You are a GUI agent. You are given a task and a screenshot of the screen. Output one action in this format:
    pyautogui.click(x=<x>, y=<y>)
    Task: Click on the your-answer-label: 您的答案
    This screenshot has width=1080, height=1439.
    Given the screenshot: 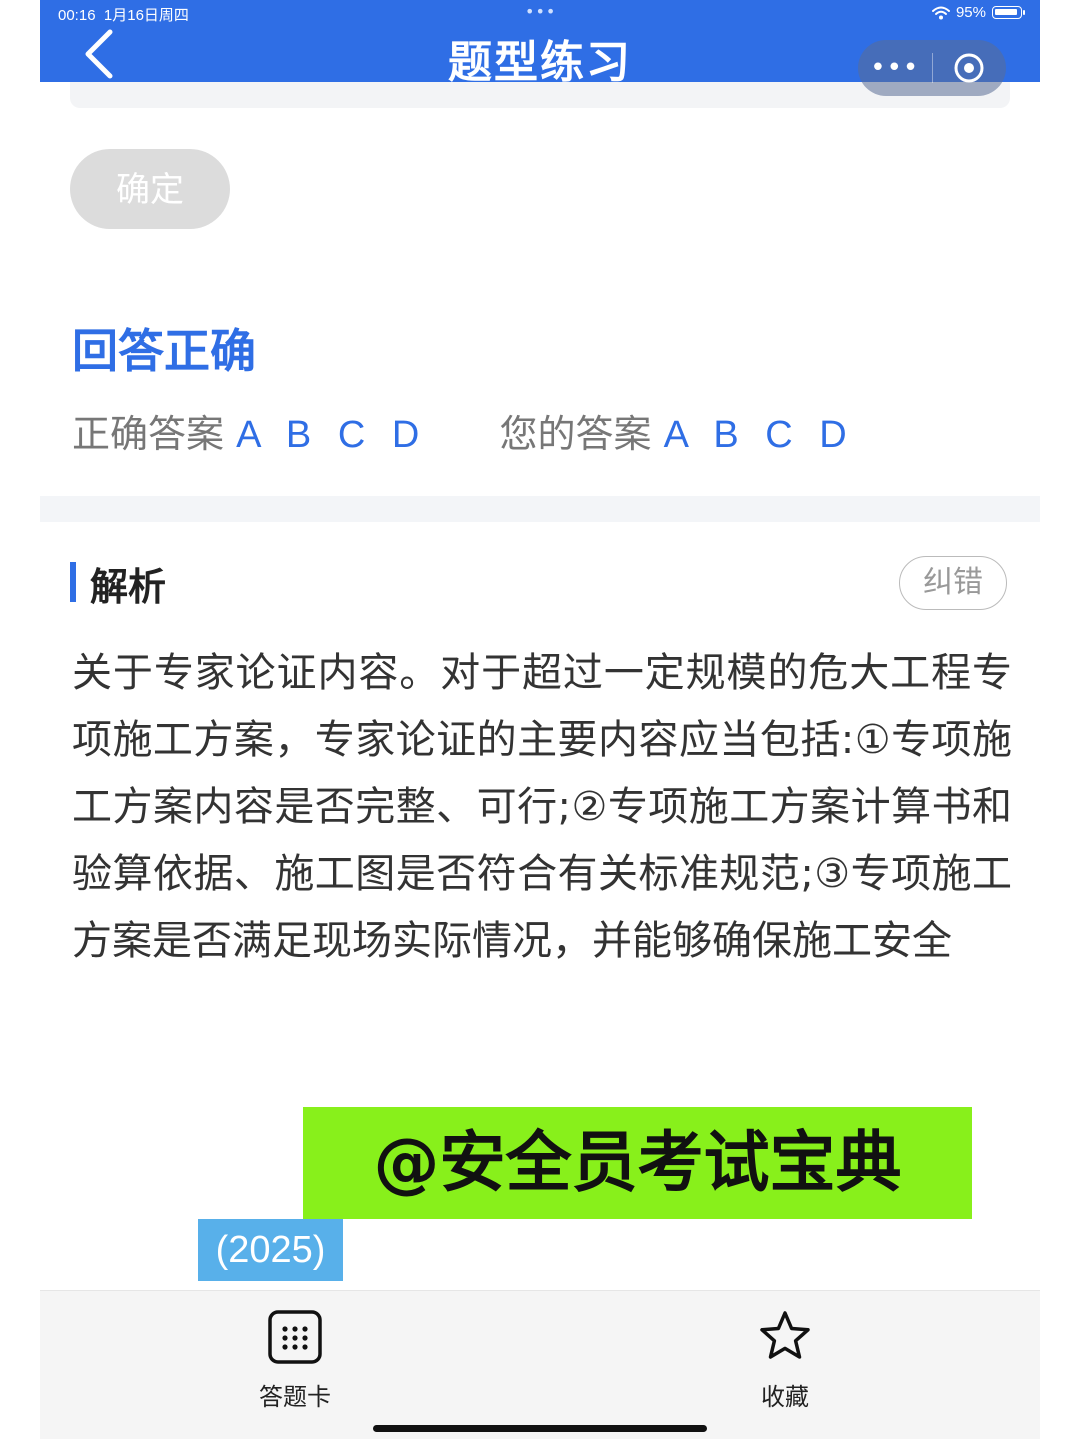 What is the action you would take?
    pyautogui.click(x=575, y=434)
    